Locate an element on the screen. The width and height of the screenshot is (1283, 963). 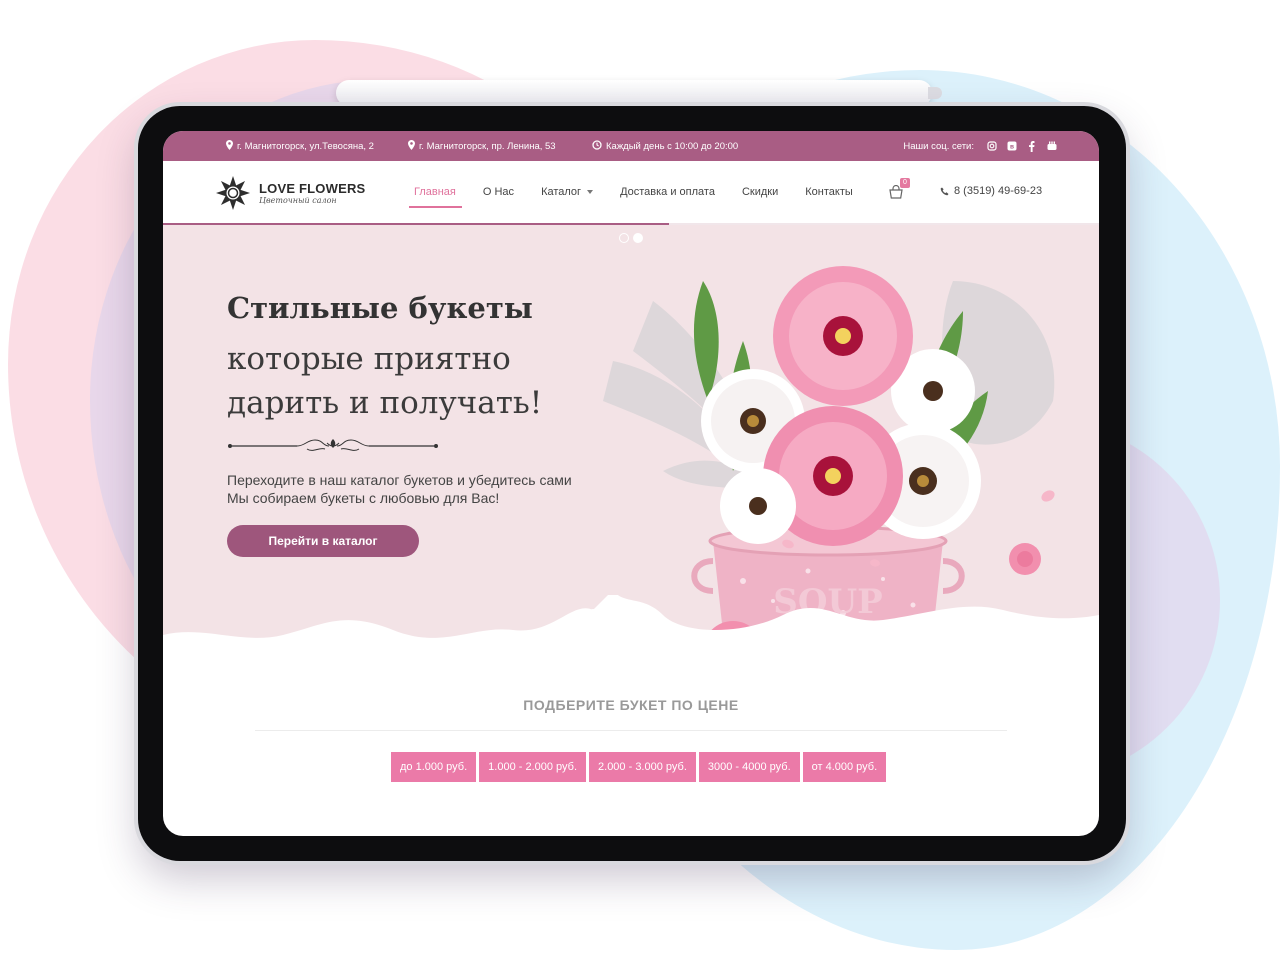
hero-description-line-2: Мы собираем букеты с любовью для Вас! is located at coordinates (363, 498).